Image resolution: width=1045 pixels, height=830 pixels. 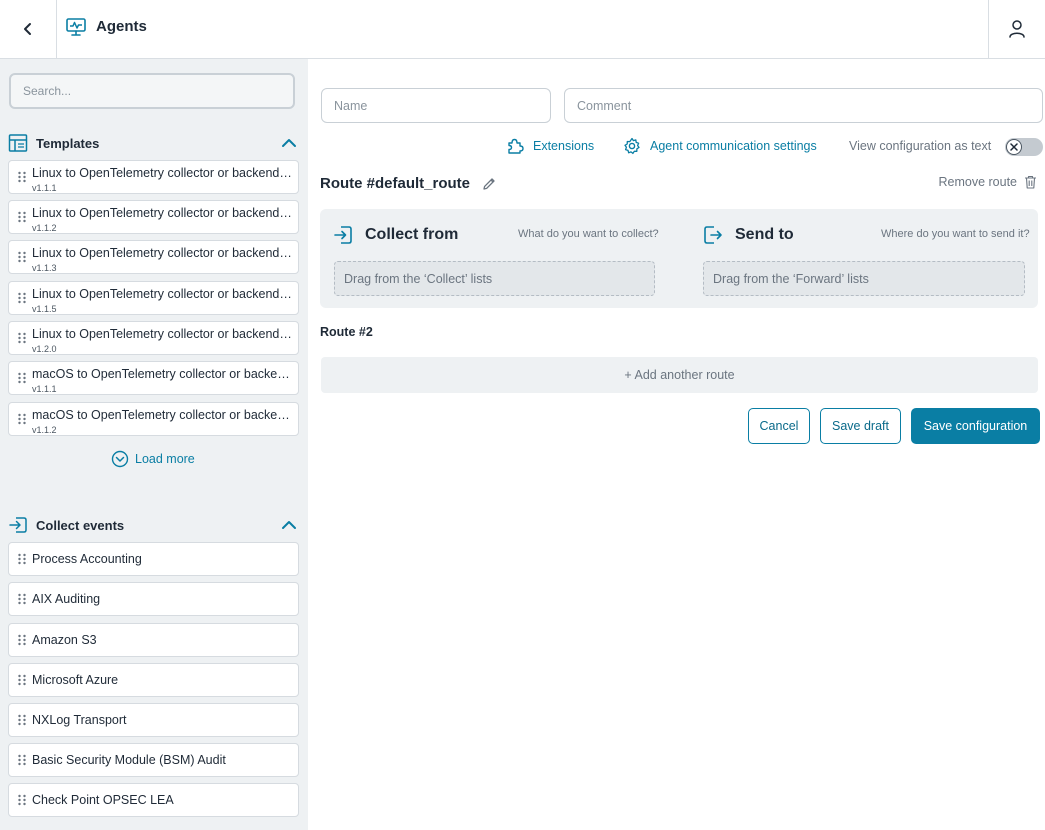 What do you see at coordinates (153, 680) in the screenshot?
I see `collect-event-item: Microsoft Azure` at bounding box center [153, 680].